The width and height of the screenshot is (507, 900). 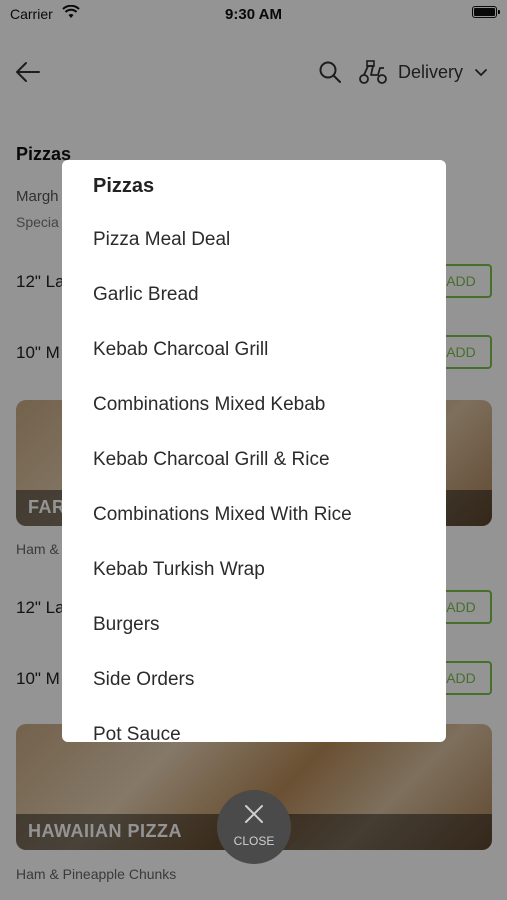 What do you see at coordinates (254, 827) in the screenshot?
I see `close-button: CLOSE` at bounding box center [254, 827].